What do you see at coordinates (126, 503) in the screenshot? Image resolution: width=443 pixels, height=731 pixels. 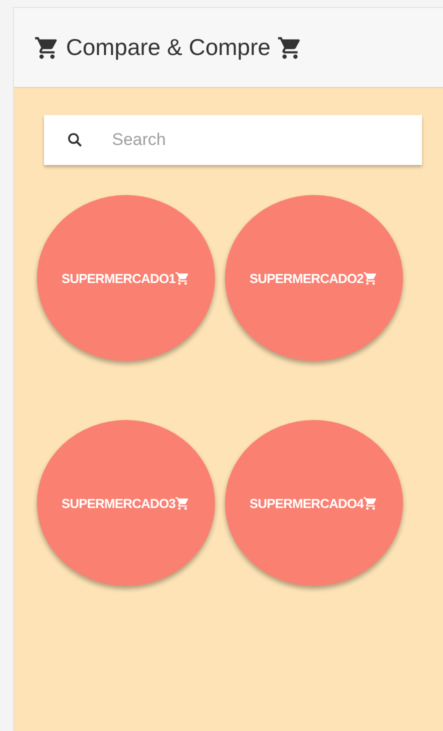 I see `store-button: SUPERMERCADO3` at bounding box center [126, 503].